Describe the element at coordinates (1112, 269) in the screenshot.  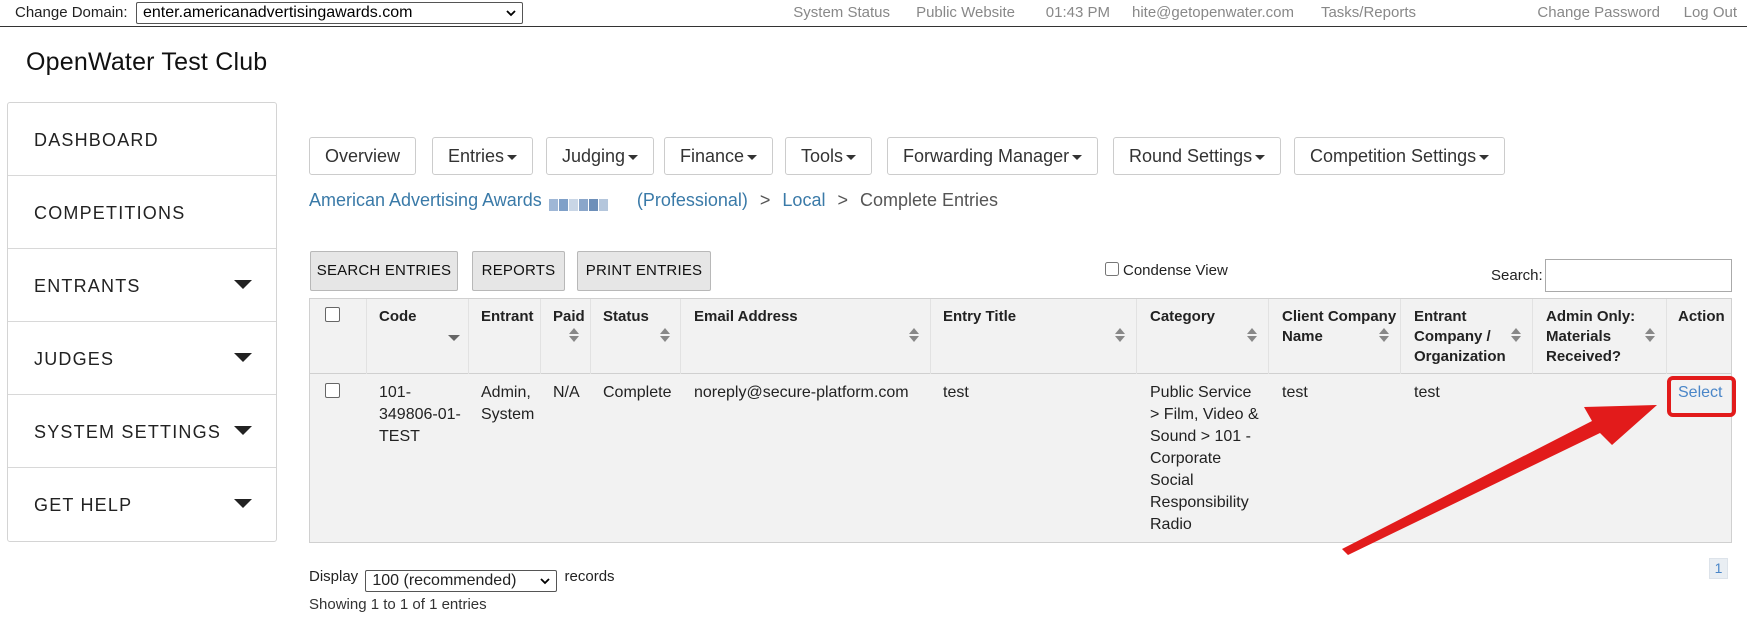
I see `condense-view-checkbox` at that location.